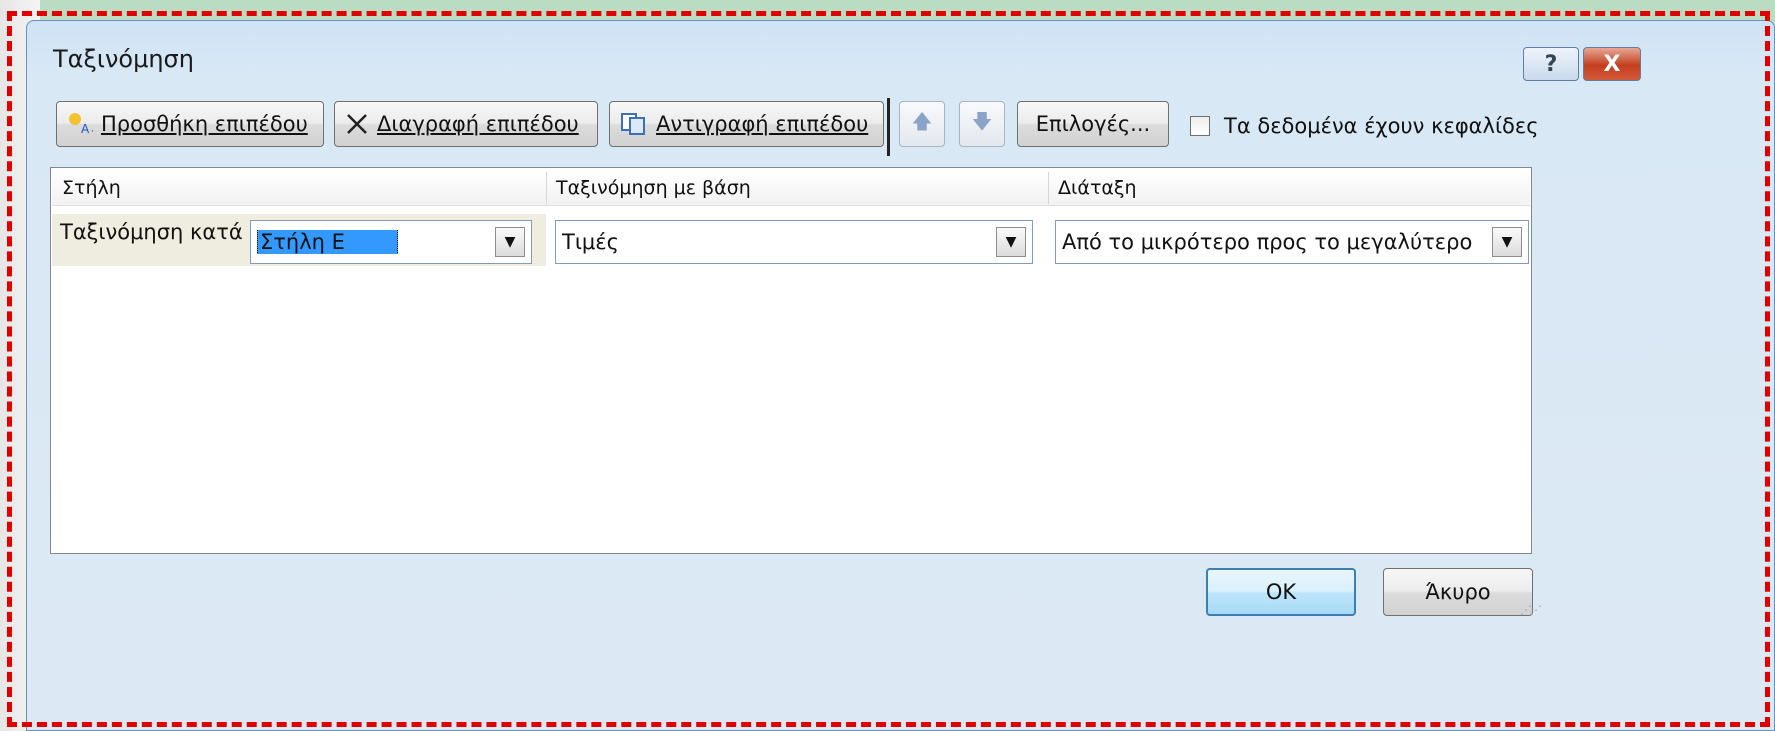  I want to click on column-select: Στήλη Ε ▼, so click(391, 242).